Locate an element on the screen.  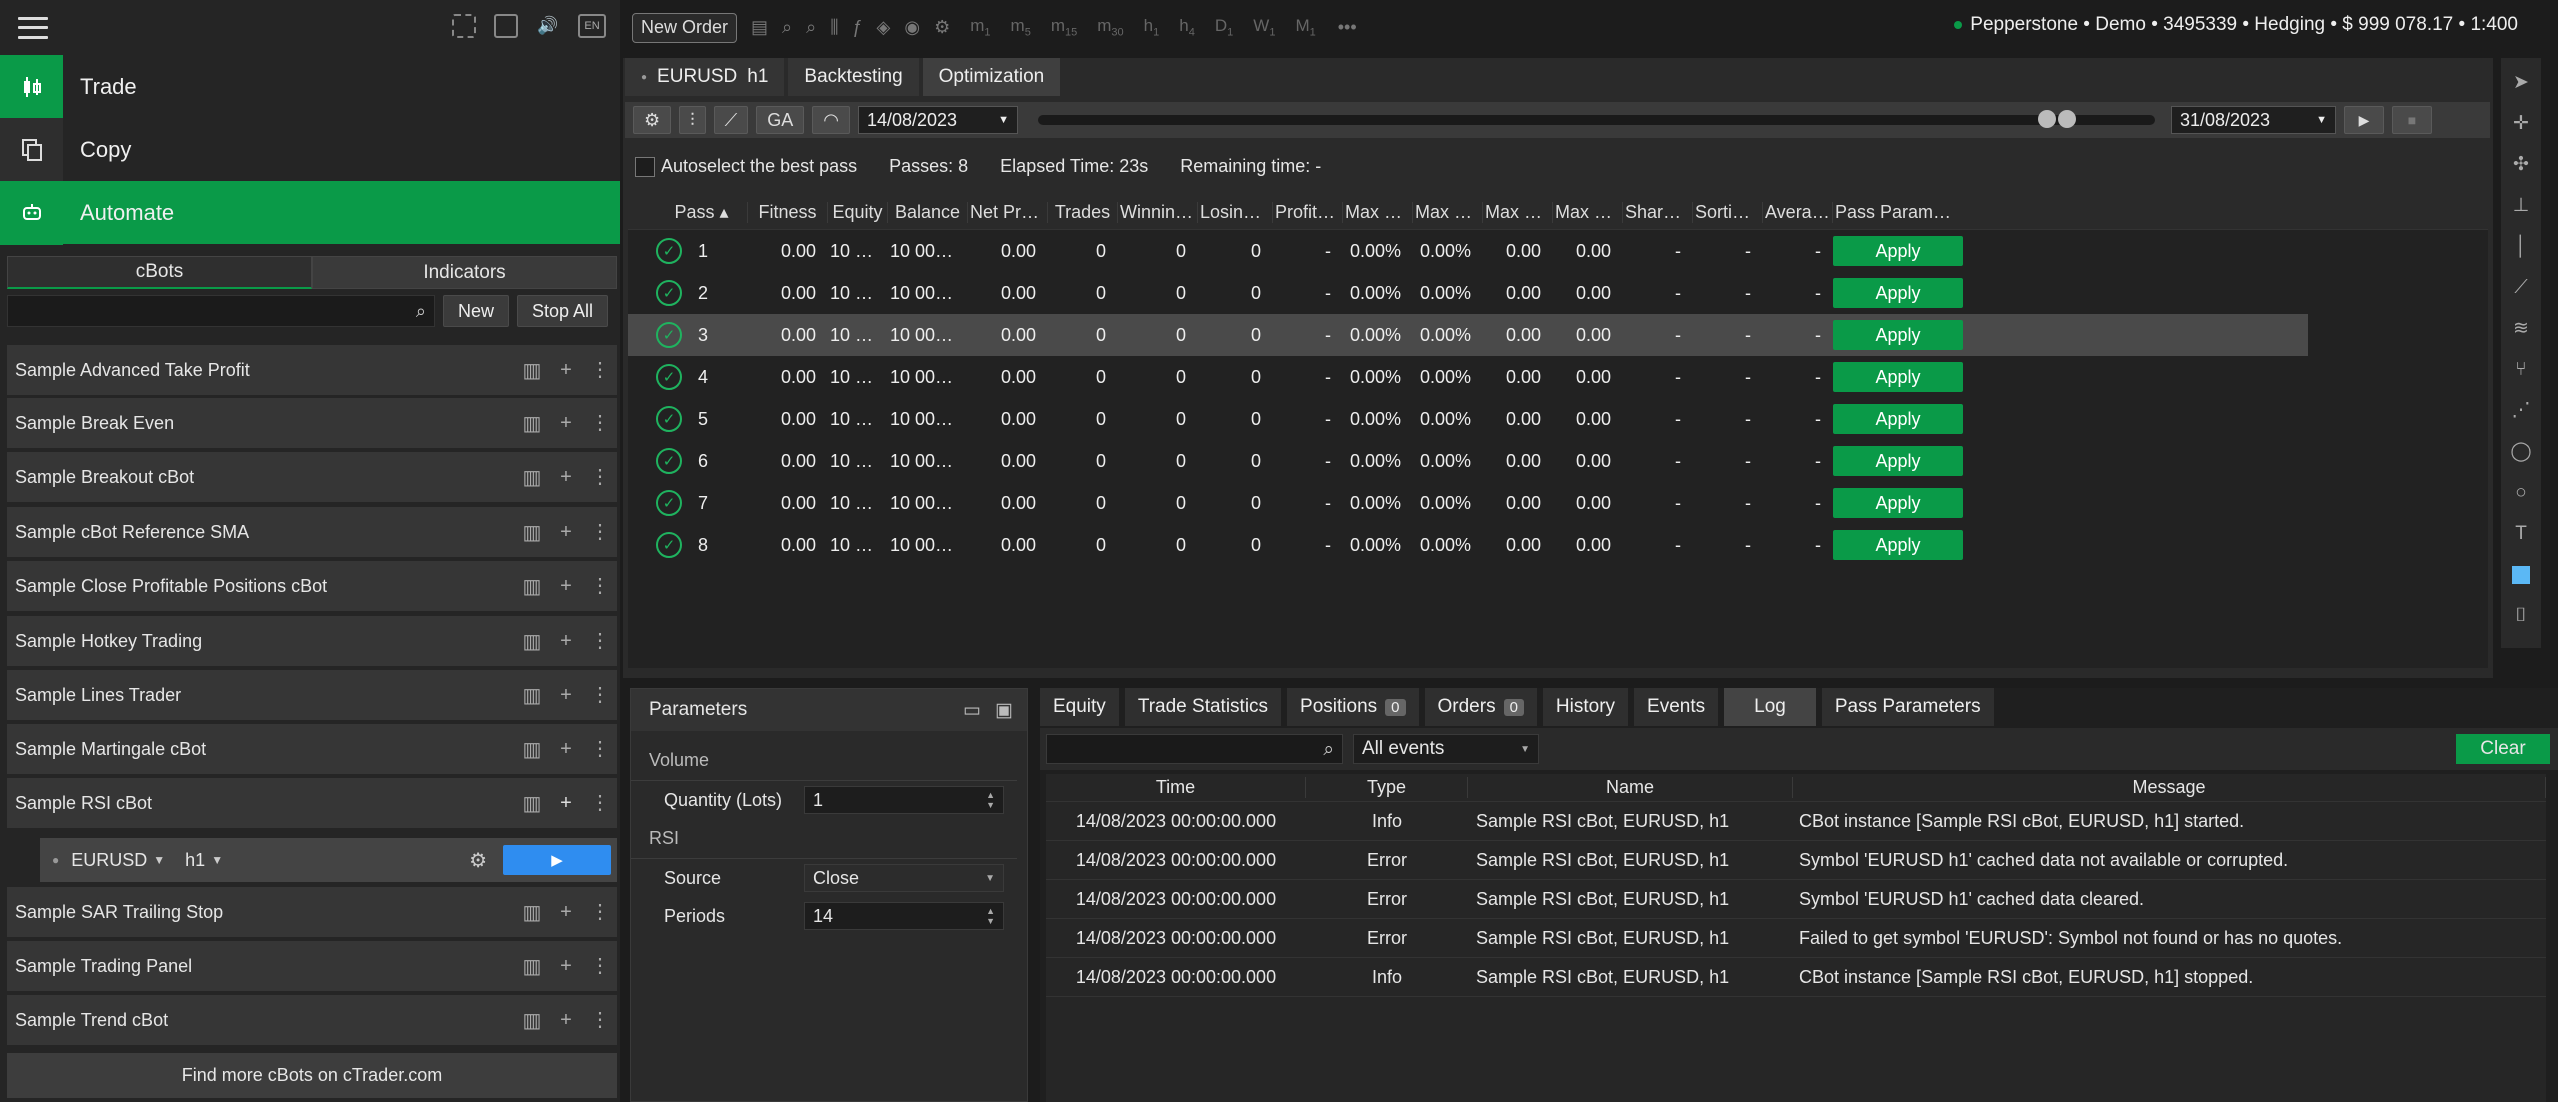
tab-pass-parameters: Pass Parameters is located at coordinates (1907, 707).